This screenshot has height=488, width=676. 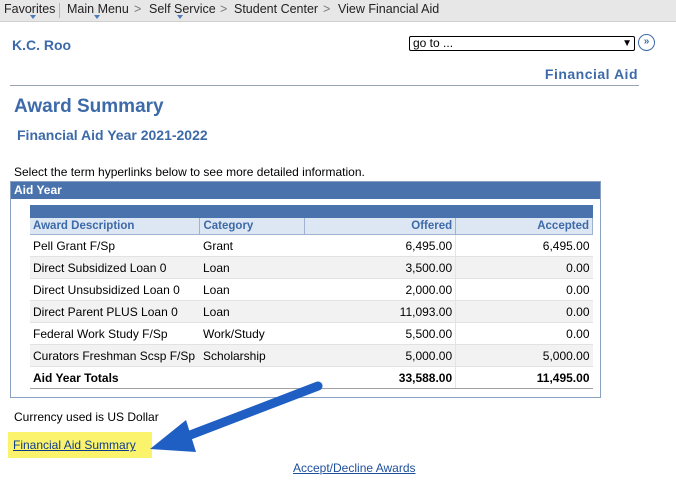 I want to click on award-description: Direct Unsubsidized Loan 0, so click(x=115, y=289).